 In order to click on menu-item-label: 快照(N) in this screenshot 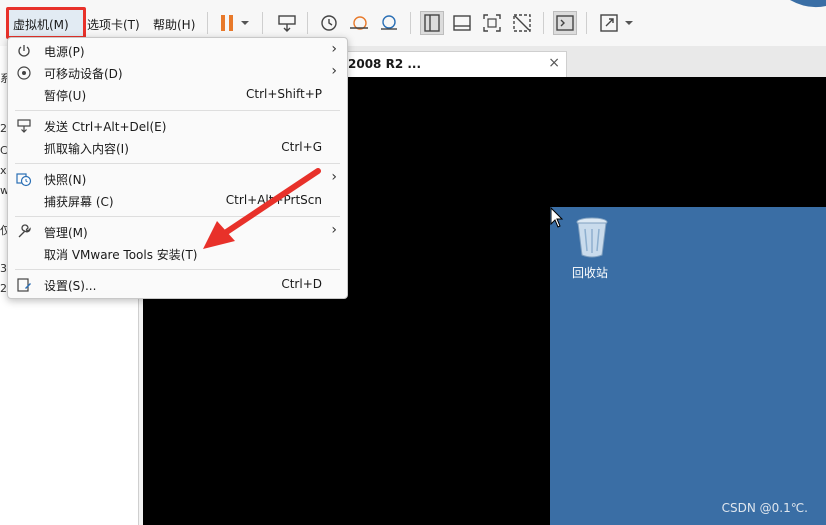, I will do `click(65, 180)`.